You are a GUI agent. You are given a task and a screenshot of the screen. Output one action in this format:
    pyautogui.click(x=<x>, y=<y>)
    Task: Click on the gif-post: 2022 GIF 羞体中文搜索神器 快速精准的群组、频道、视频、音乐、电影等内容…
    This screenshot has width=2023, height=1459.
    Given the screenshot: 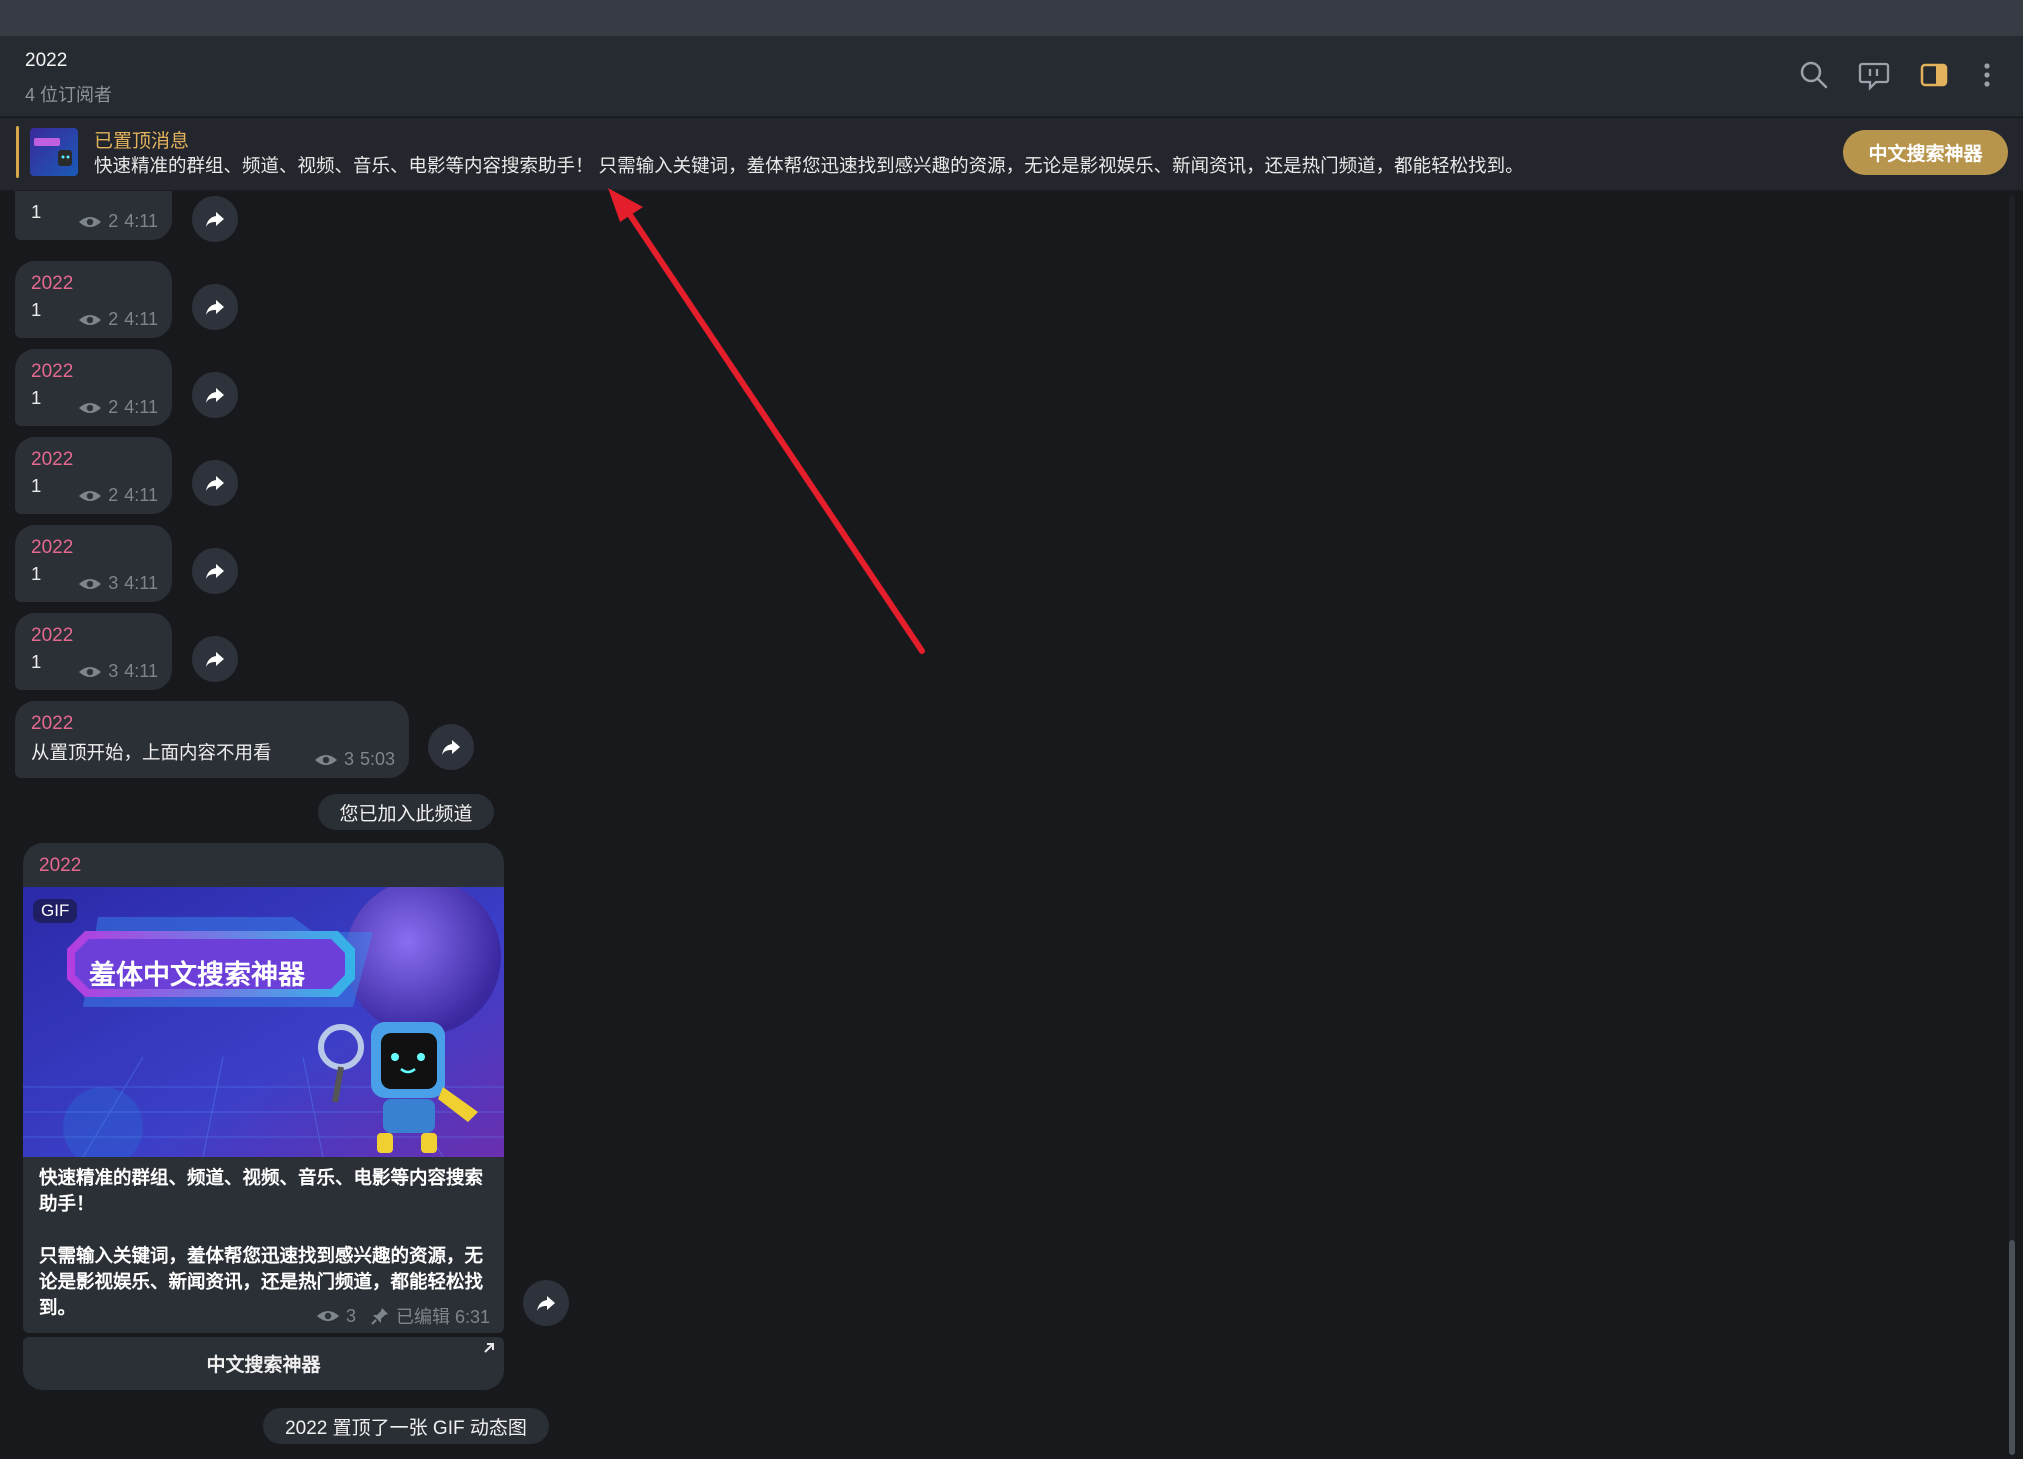 What is the action you would take?
    pyautogui.click(x=263, y=1088)
    